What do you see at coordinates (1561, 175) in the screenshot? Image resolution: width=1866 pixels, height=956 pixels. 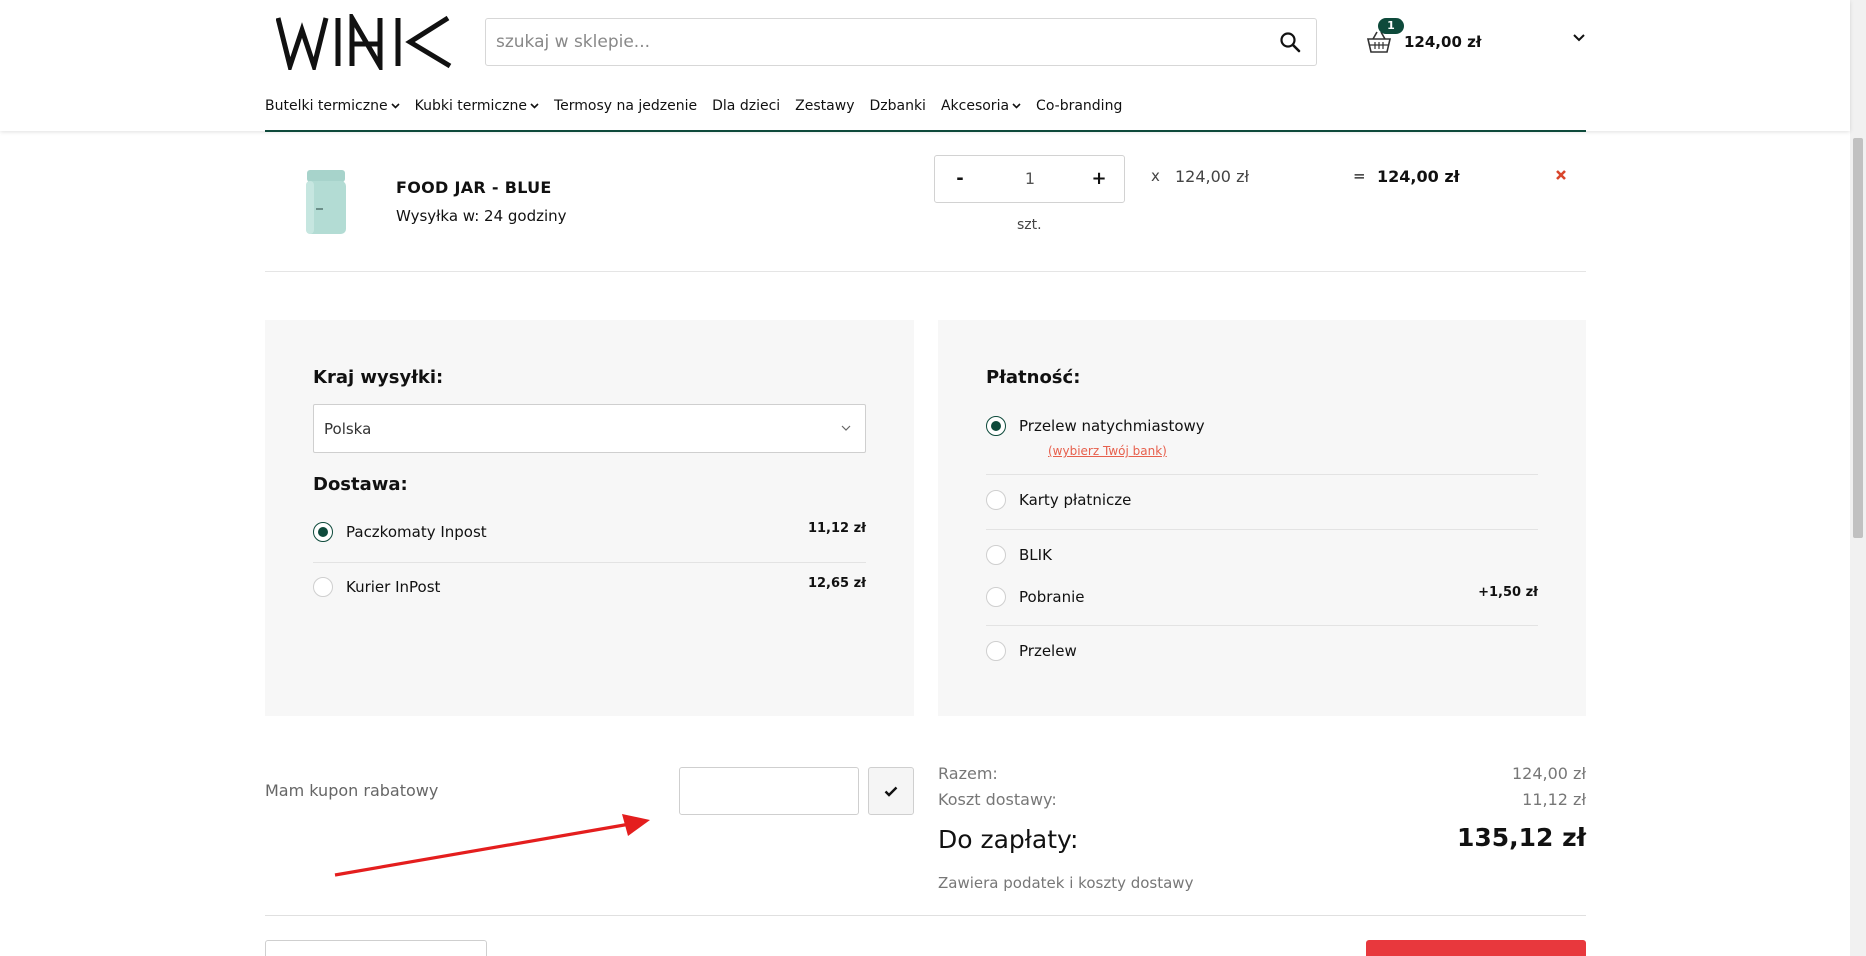 I see `remove-item-icon` at bounding box center [1561, 175].